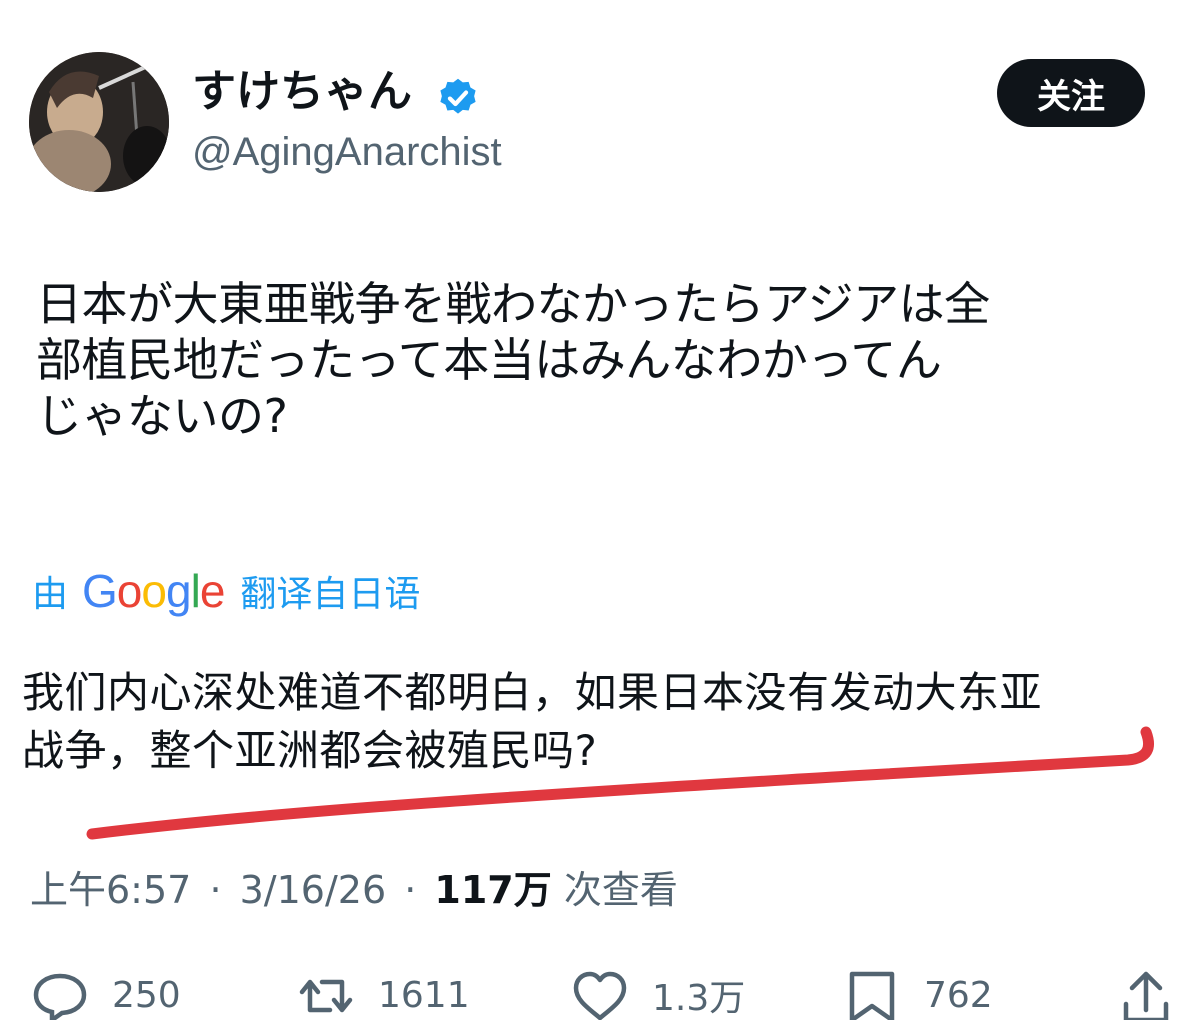 The image size is (1195, 1021). Describe the element at coordinates (489, 360) in the screenshot. I see `tweet-line: 部植民地だったって本当はみんなわかってん` at that location.